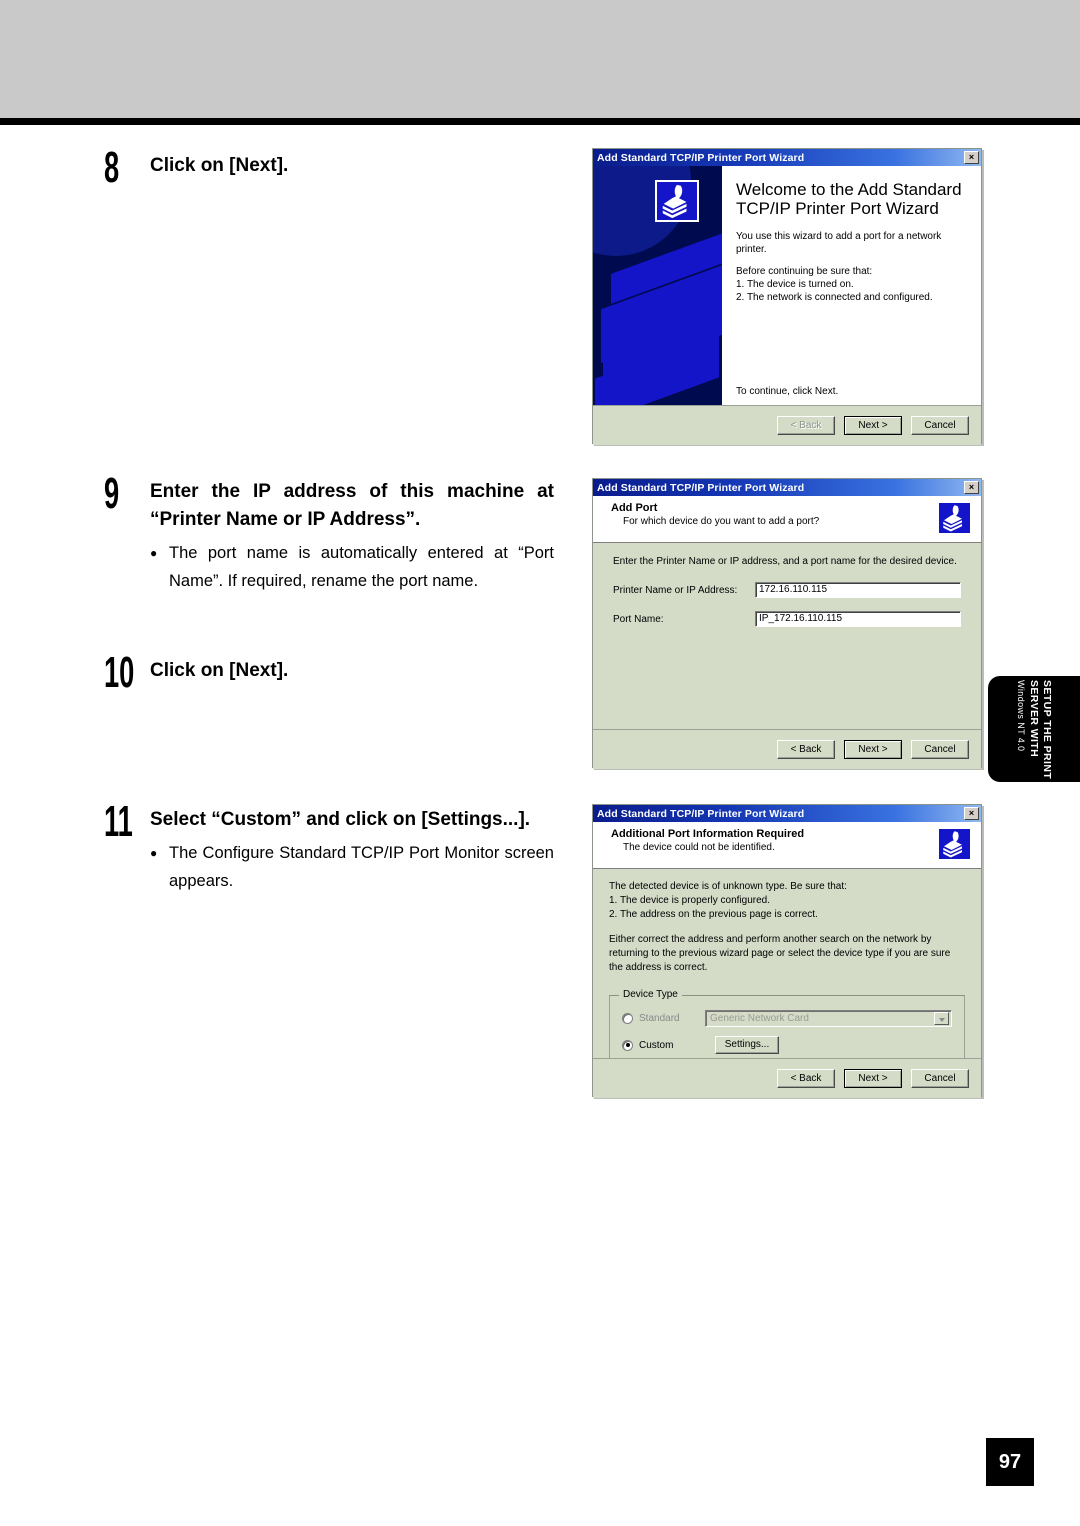  Describe the element at coordinates (219, 670) in the screenshot. I see `step-10-title: Click on [Next].` at that location.